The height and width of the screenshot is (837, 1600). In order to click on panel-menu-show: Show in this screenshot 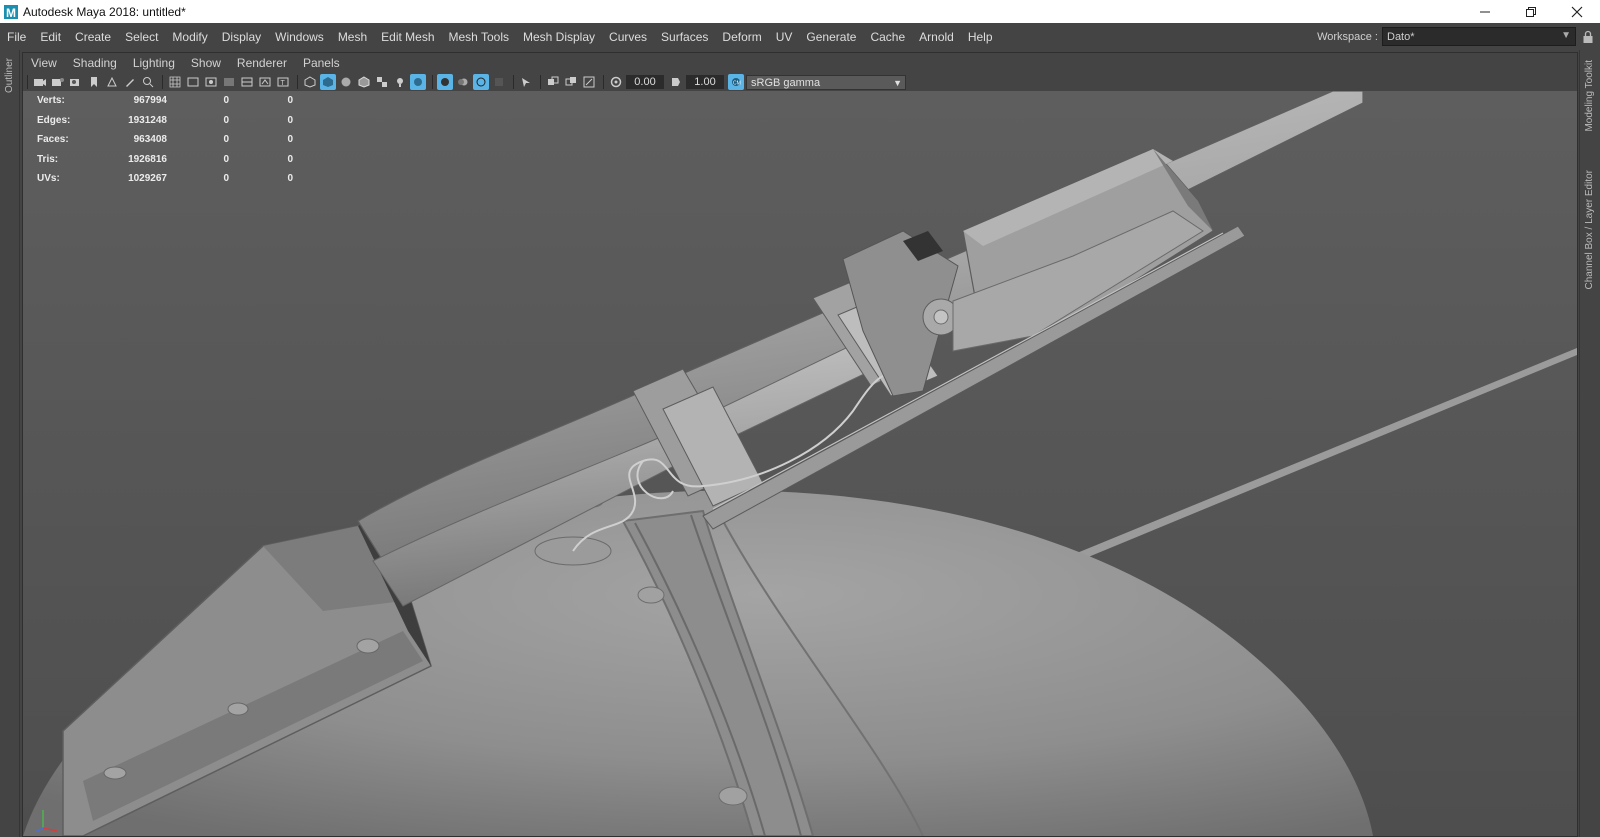, I will do `click(206, 63)`.